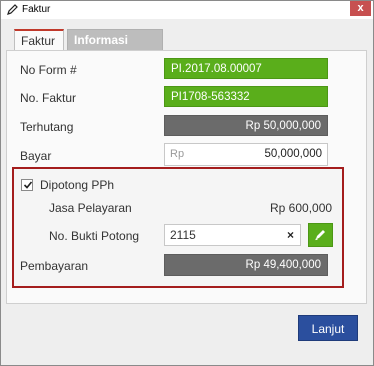 Image resolution: width=374 pixels, height=366 pixels. I want to click on no-faktur-label: No. Faktur, so click(48, 98).